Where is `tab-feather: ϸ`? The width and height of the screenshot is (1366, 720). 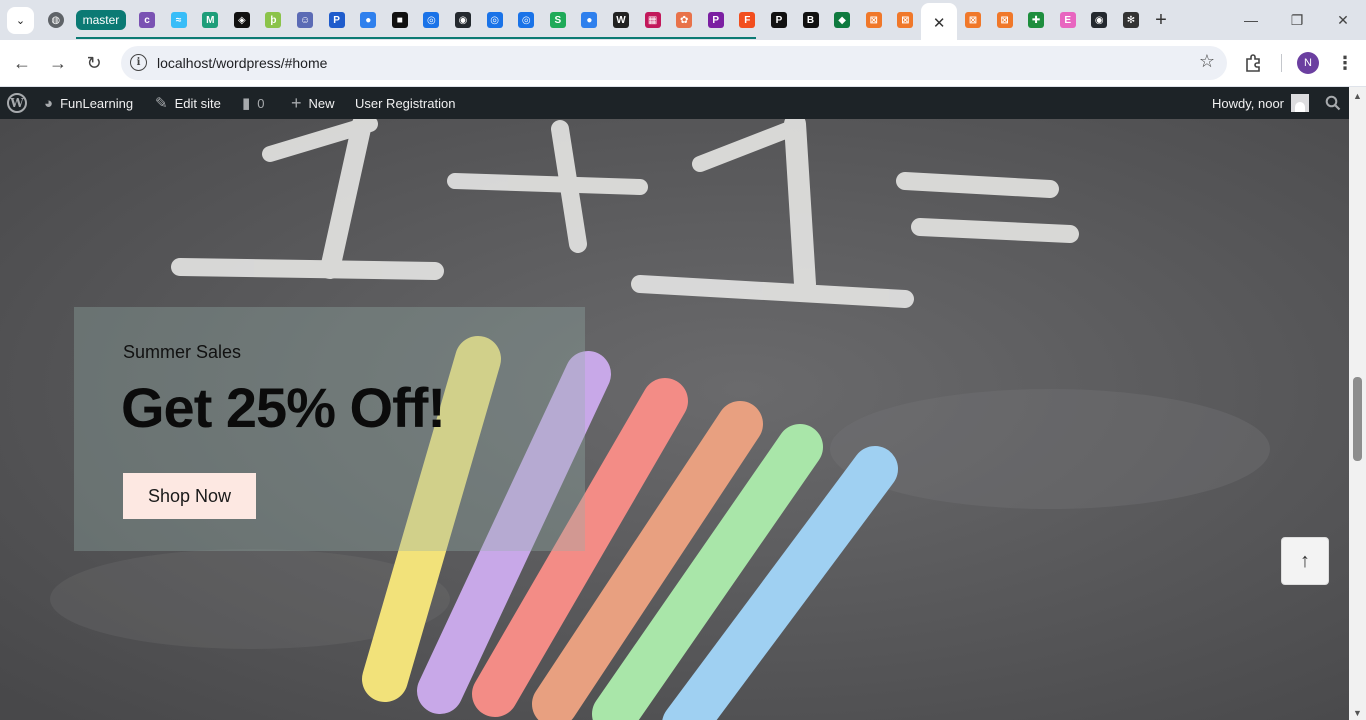
tab-feather: ϸ is located at coordinates (274, 20).